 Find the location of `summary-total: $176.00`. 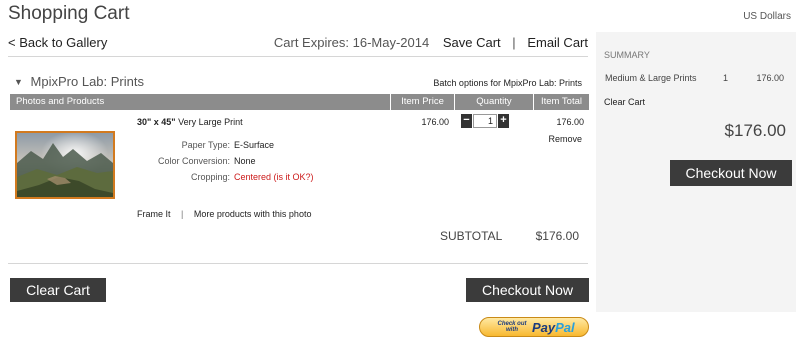

summary-total: $176.00 is located at coordinates (755, 130).